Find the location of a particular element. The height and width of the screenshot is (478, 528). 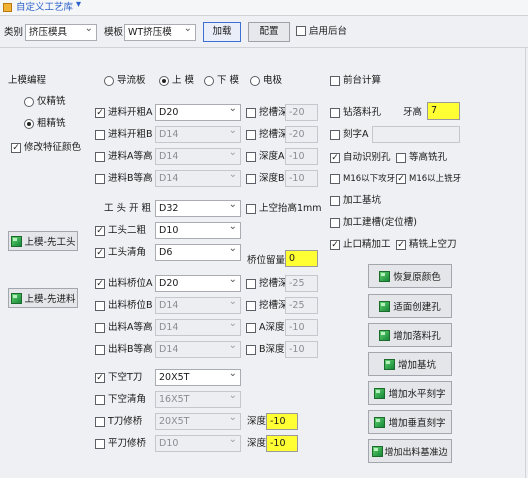

flat-knife-bridge-depth-input: -10 is located at coordinates (282, 443).